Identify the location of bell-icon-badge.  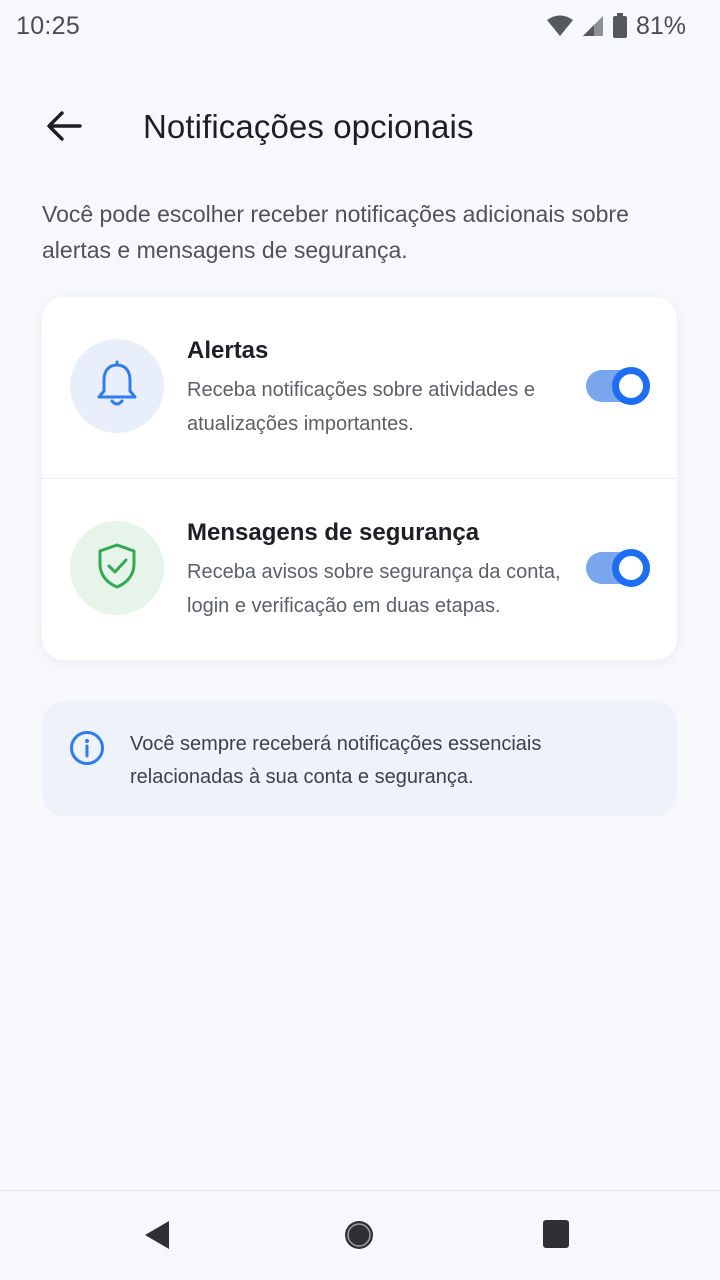
(117, 386).